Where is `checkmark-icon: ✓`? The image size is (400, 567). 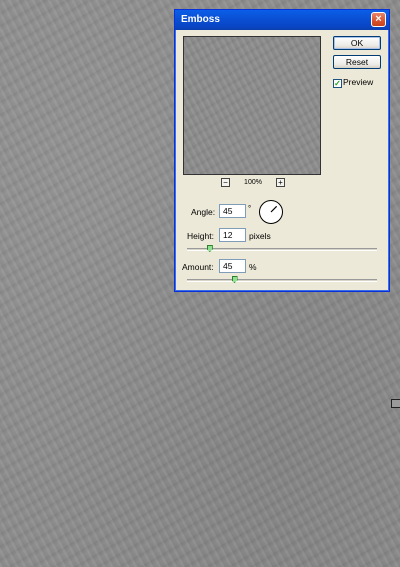 checkmark-icon: ✓ is located at coordinates (337, 83).